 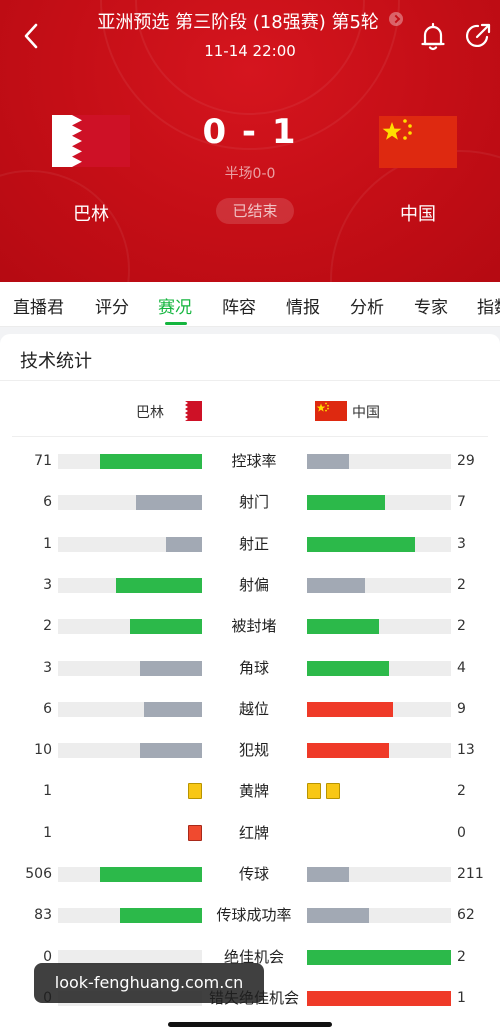 I want to click on away-stat-value: 9, so click(x=461, y=708).